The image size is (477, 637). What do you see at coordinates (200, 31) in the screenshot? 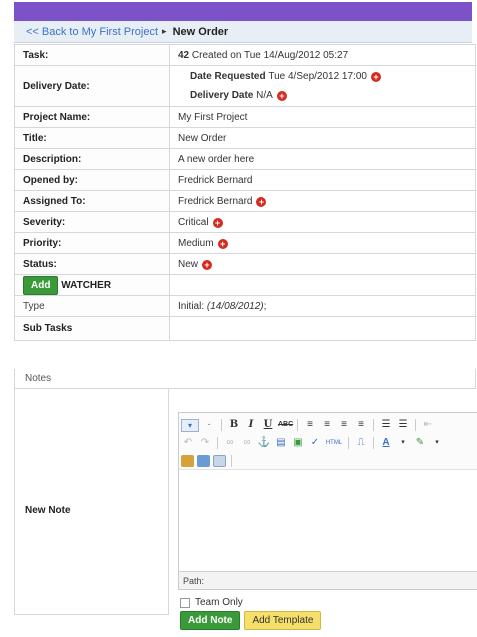
I see `breadcrumb-current: New Order` at bounding box center [200, 31].